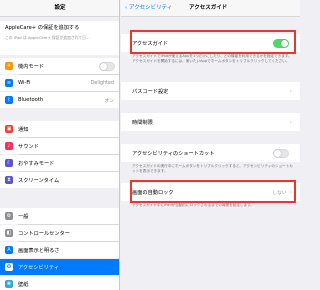 The height and width of the screenshot is (290, 320). What do you see at coordinates (39, 180) in the screenshot?
I see `sidebar-item-label: スクリーンタイム` at bounding box center [39, 180].